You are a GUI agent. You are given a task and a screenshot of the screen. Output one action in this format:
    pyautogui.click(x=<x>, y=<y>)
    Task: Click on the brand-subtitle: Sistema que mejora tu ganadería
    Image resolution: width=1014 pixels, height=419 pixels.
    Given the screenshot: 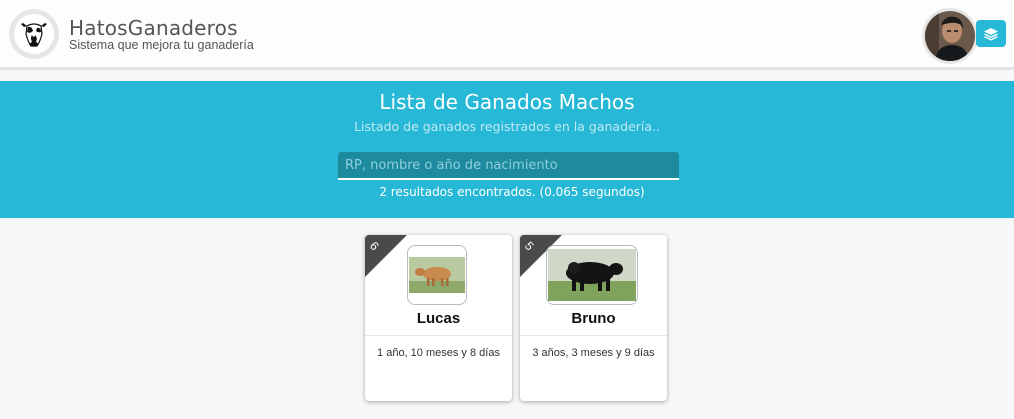 What is the action you would take?
    pyautogui.click(x=161, y=45)
    